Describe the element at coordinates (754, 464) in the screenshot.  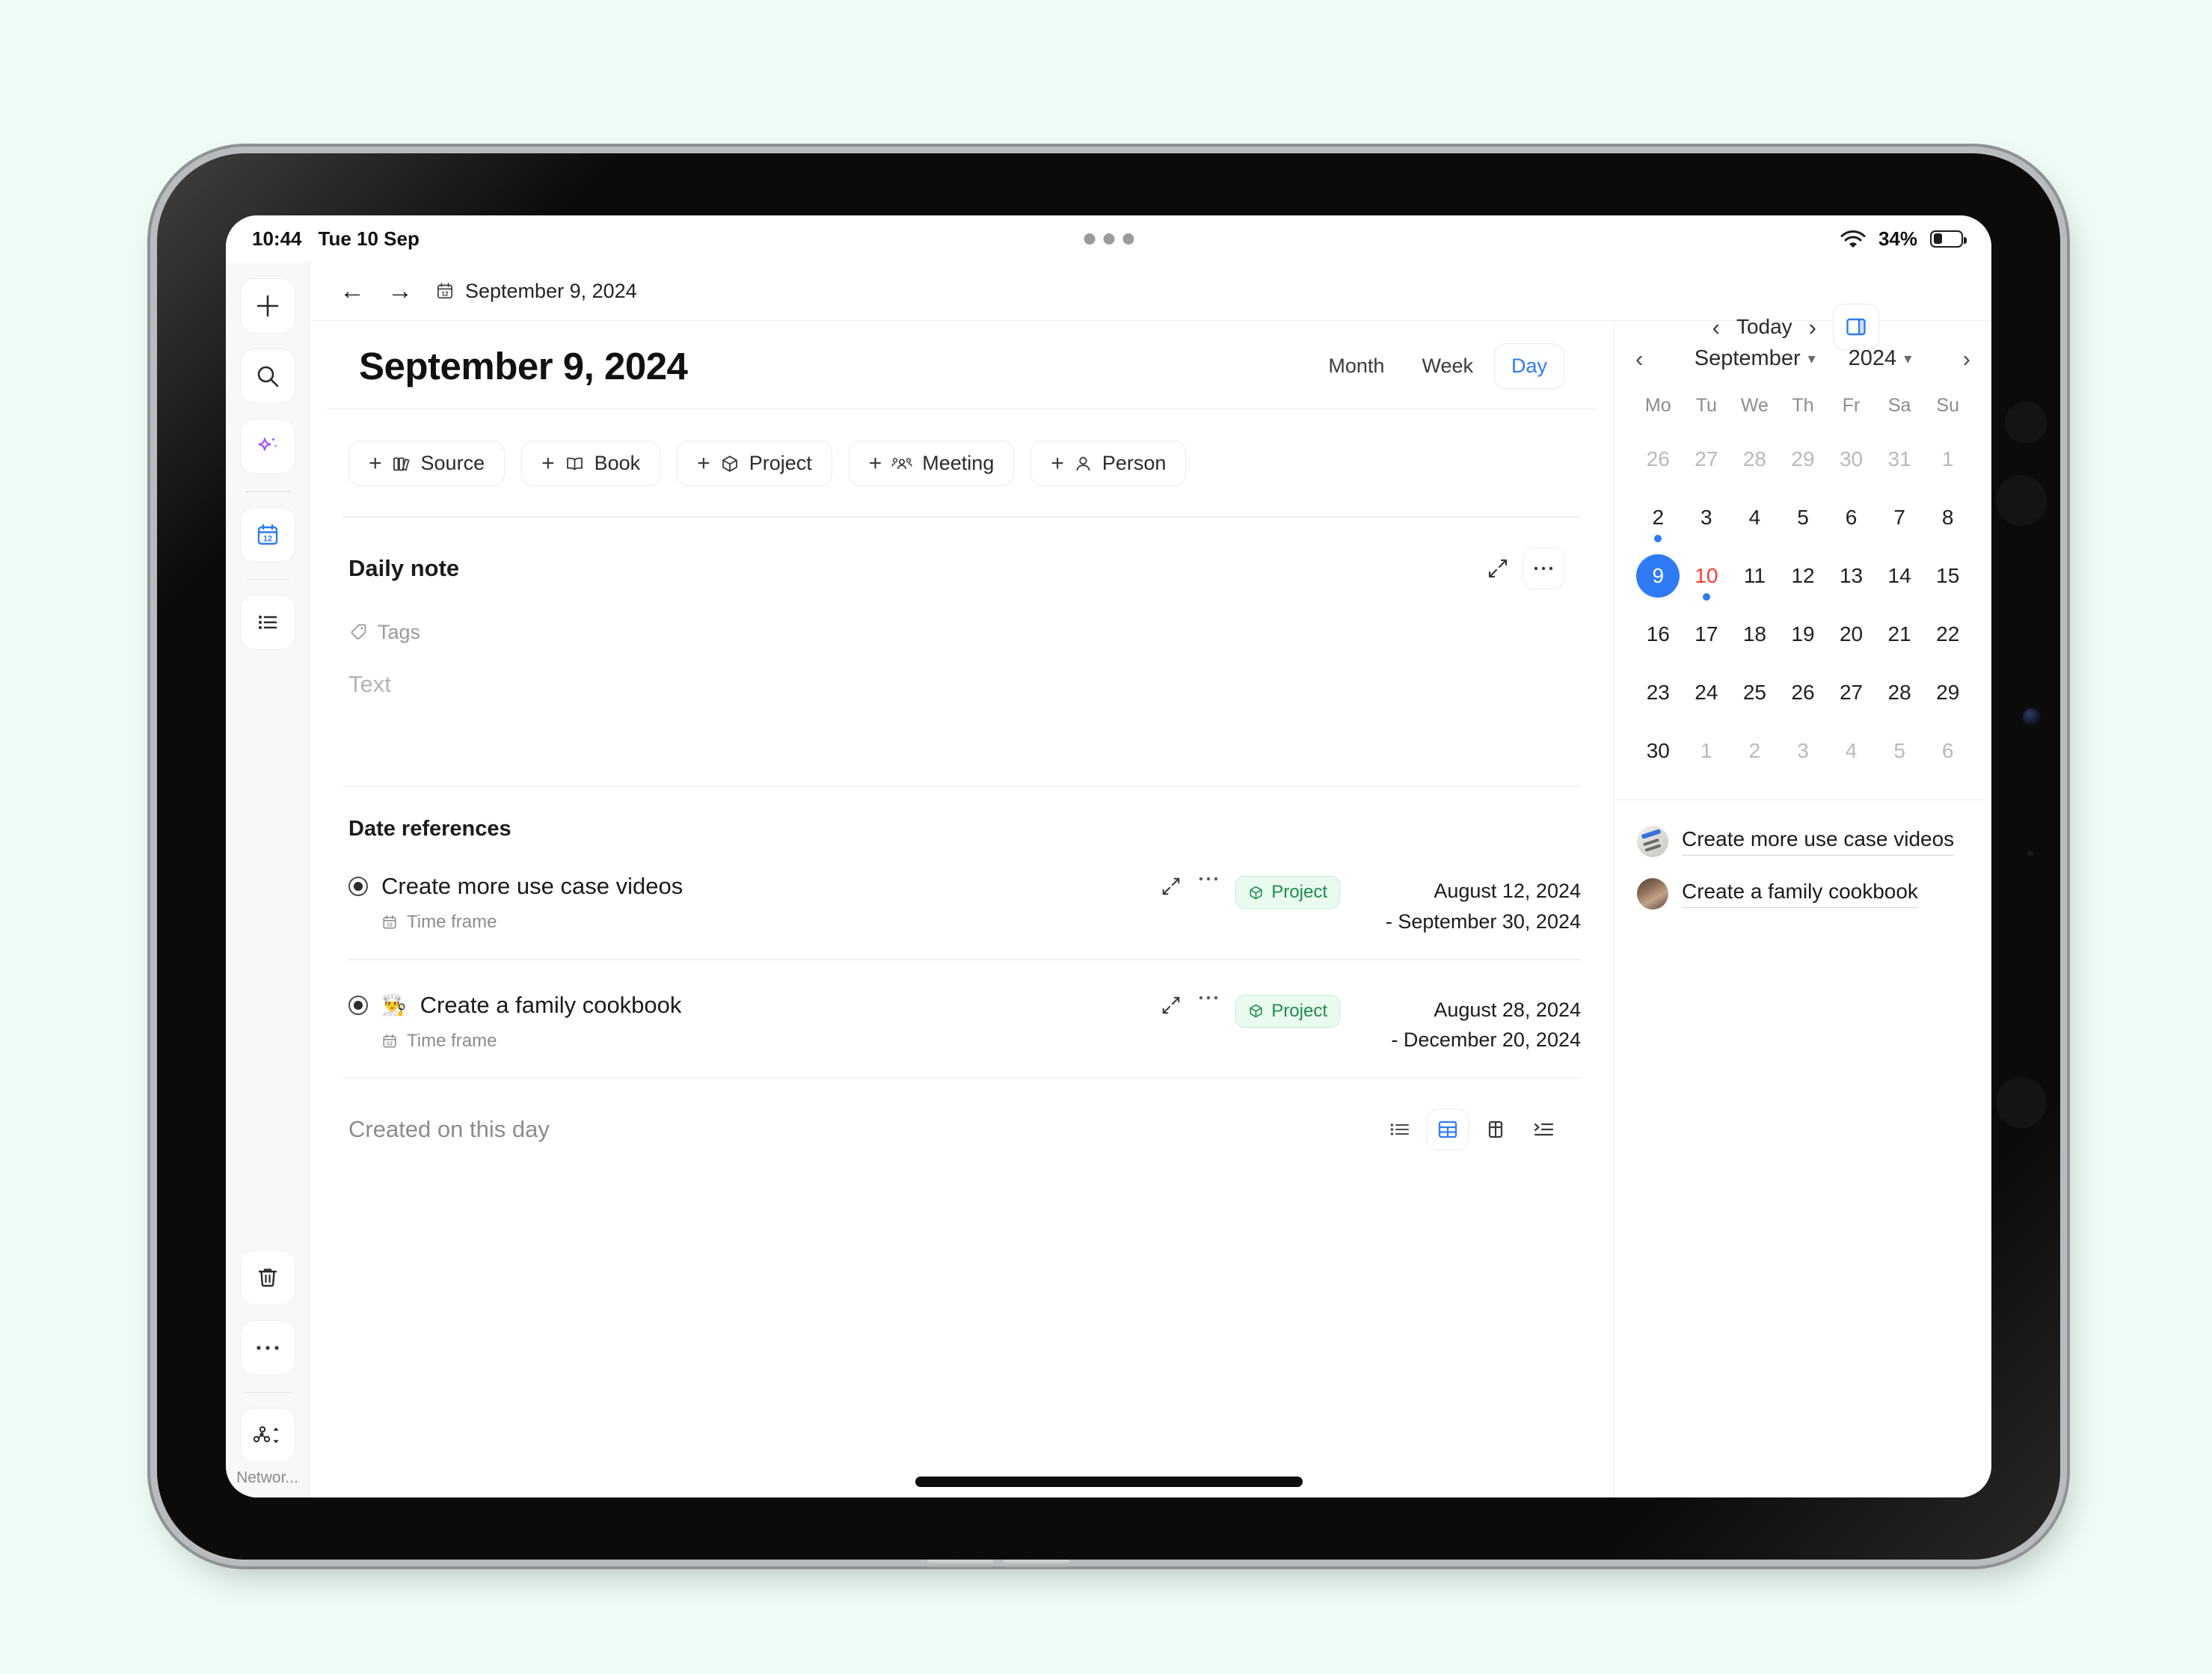
I see `add-project-chip: + Project` at that location.